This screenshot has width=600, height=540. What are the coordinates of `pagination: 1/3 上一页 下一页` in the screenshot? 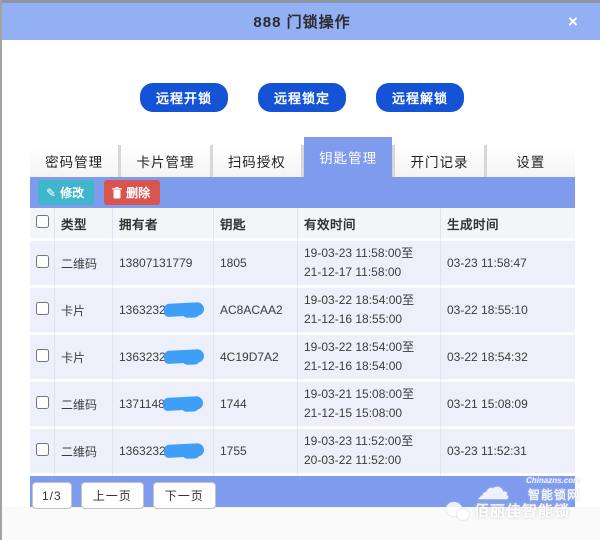 It's located at (124, 495).